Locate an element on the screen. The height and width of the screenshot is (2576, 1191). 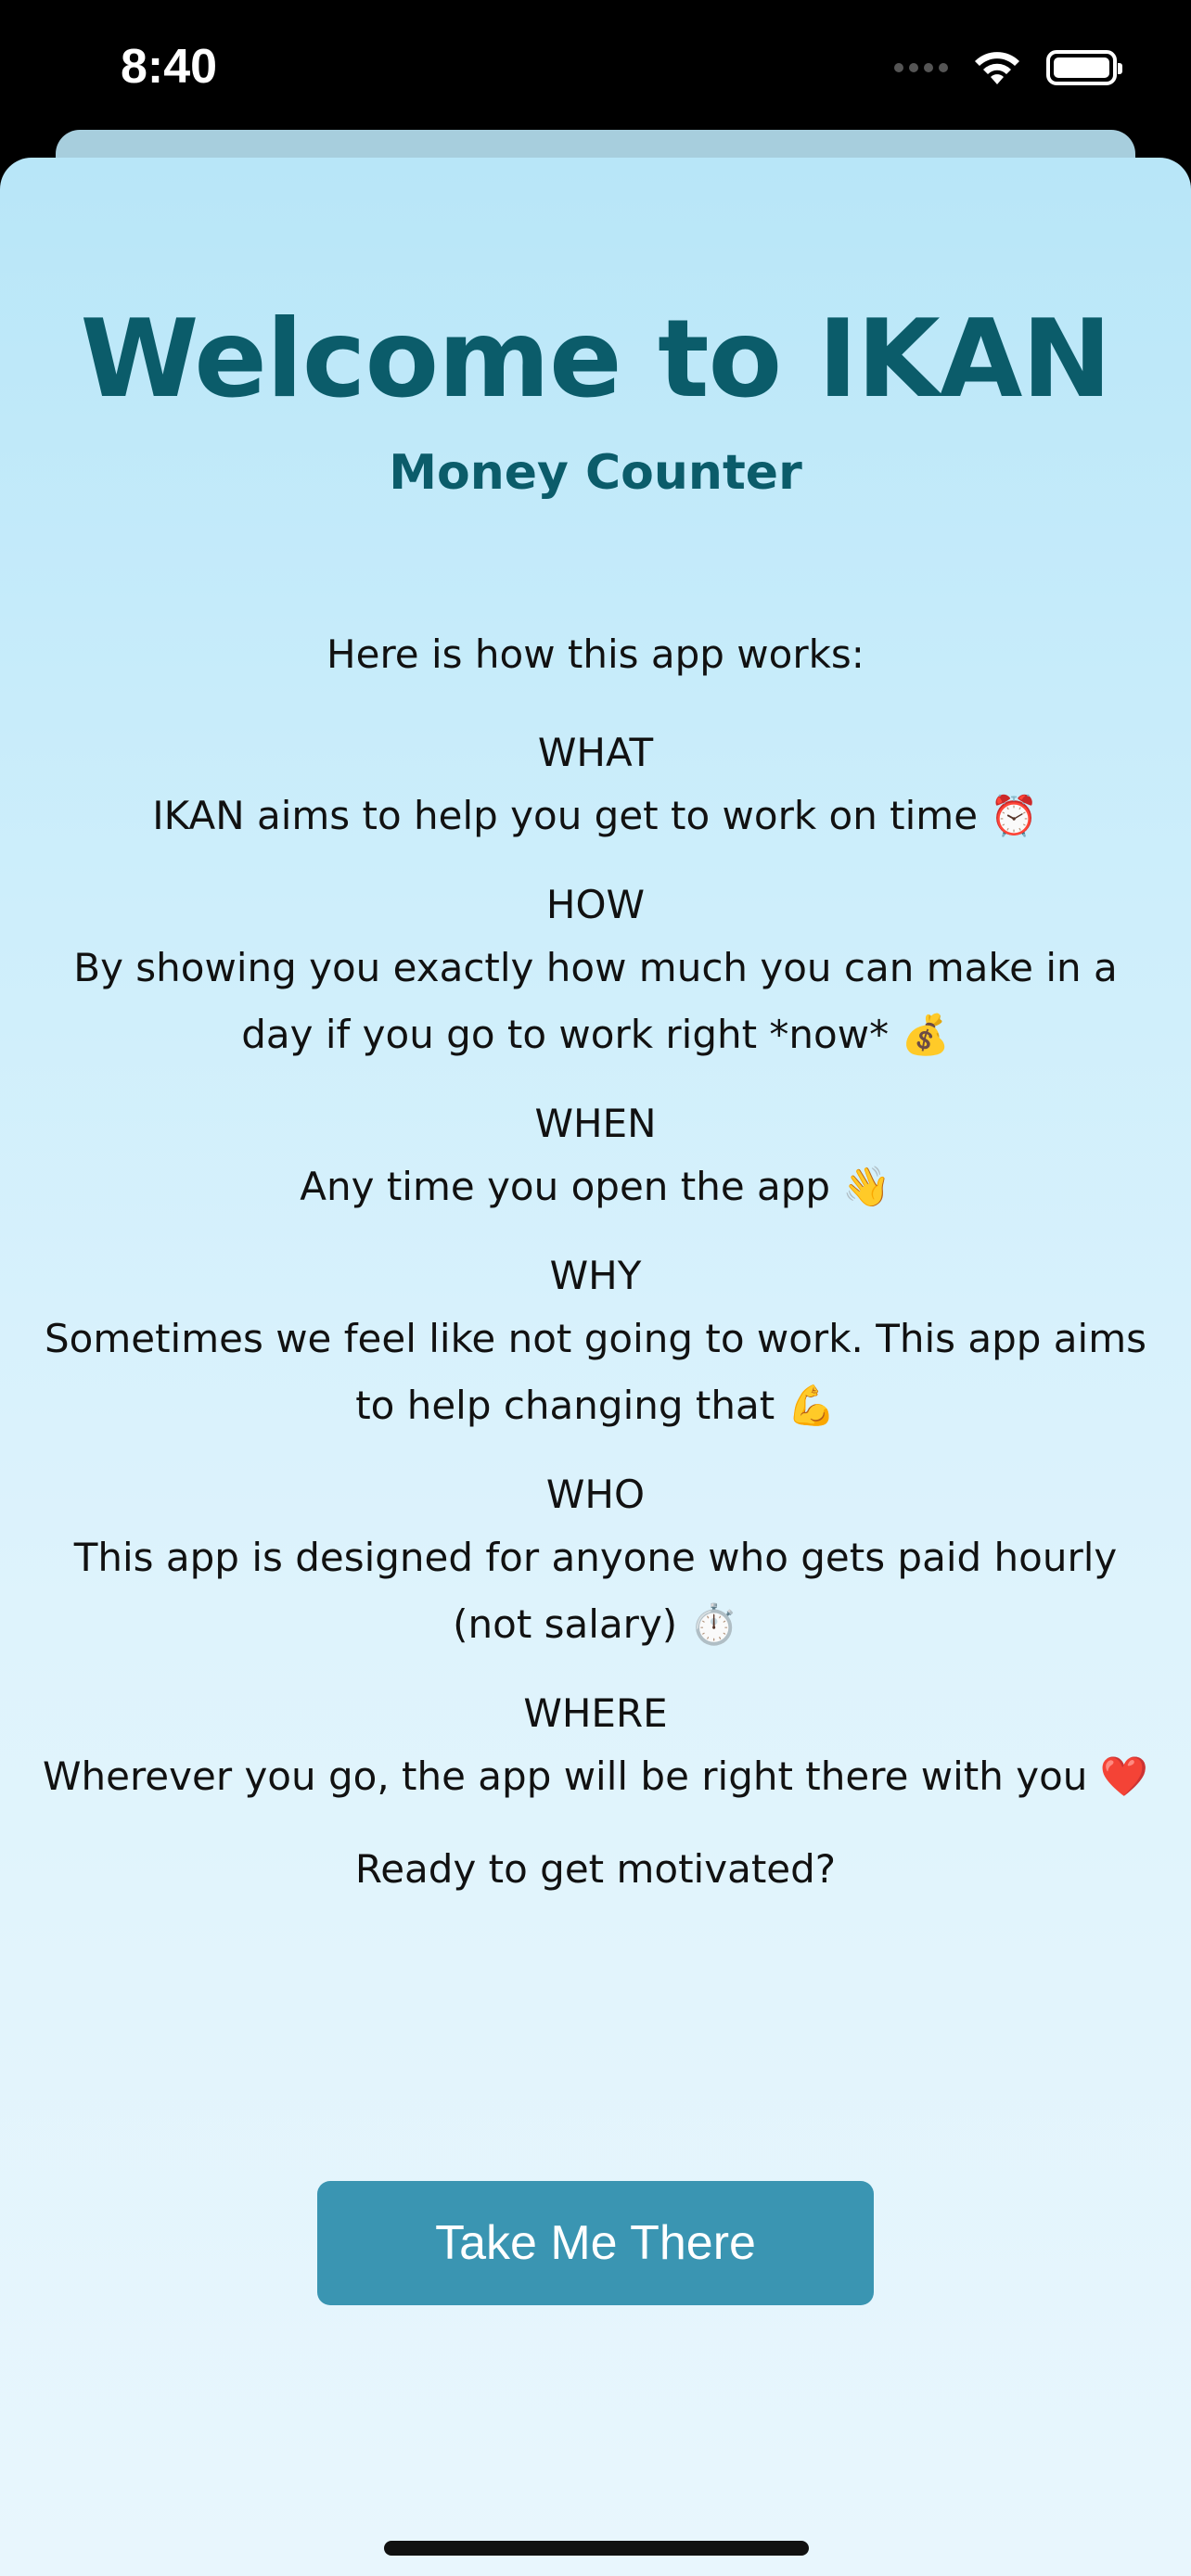
section-when: WHEN Any time you open the app 👋 is located at coordinates (595, 1157).